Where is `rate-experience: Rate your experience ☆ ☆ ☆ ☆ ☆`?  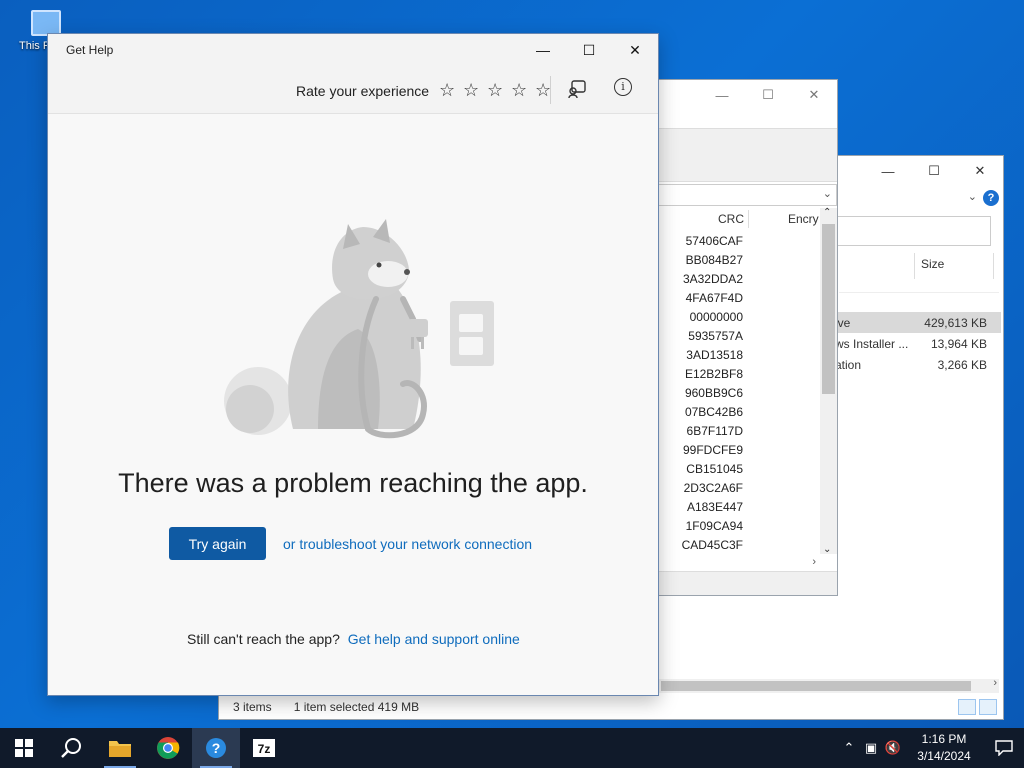
rate-experience: Rate your experience ☆ ☆ ☆ ☆ ☆ is located at coordinates (425, 90).